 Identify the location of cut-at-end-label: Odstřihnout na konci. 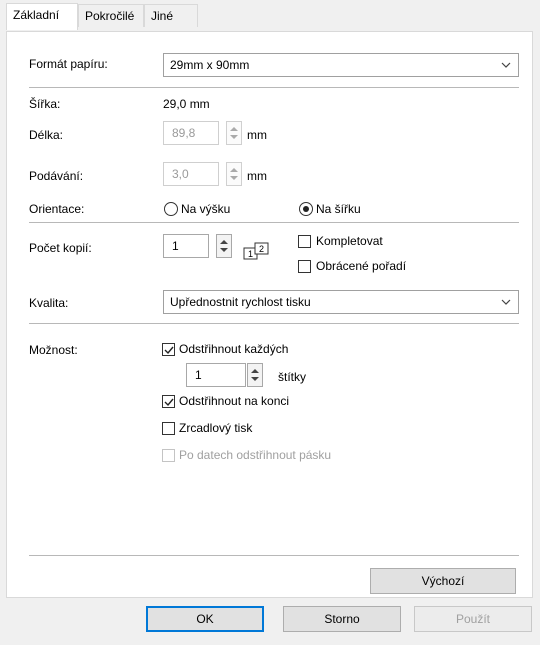
(234, 401).